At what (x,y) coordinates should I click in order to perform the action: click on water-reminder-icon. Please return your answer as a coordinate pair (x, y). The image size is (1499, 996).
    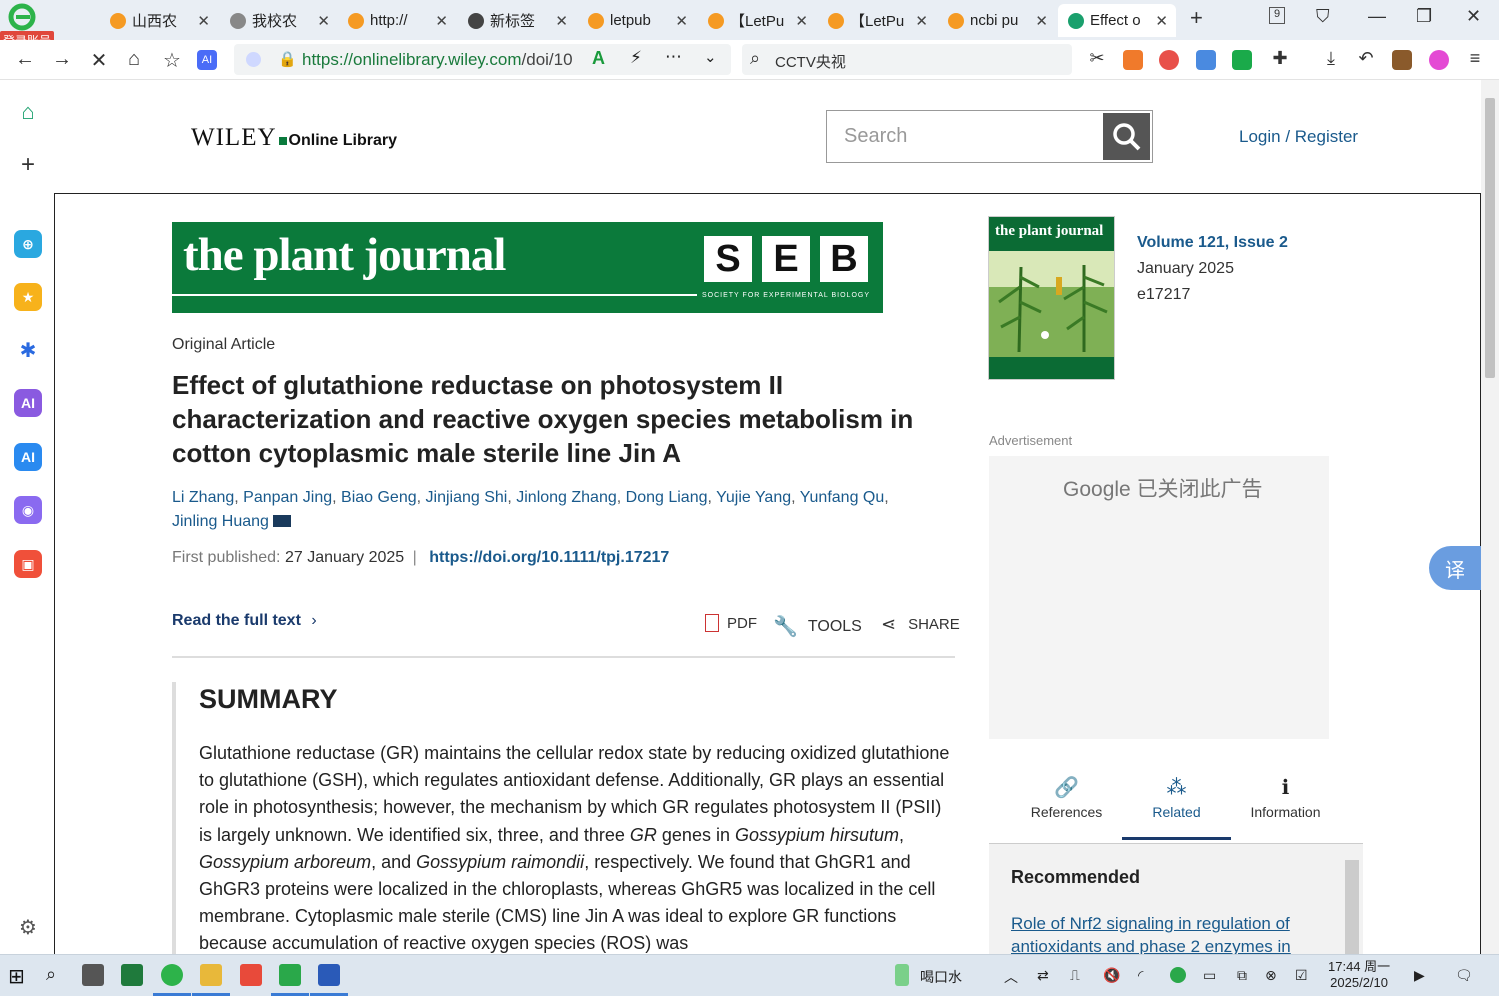
    Looking at the image, I should click on (902, 975).